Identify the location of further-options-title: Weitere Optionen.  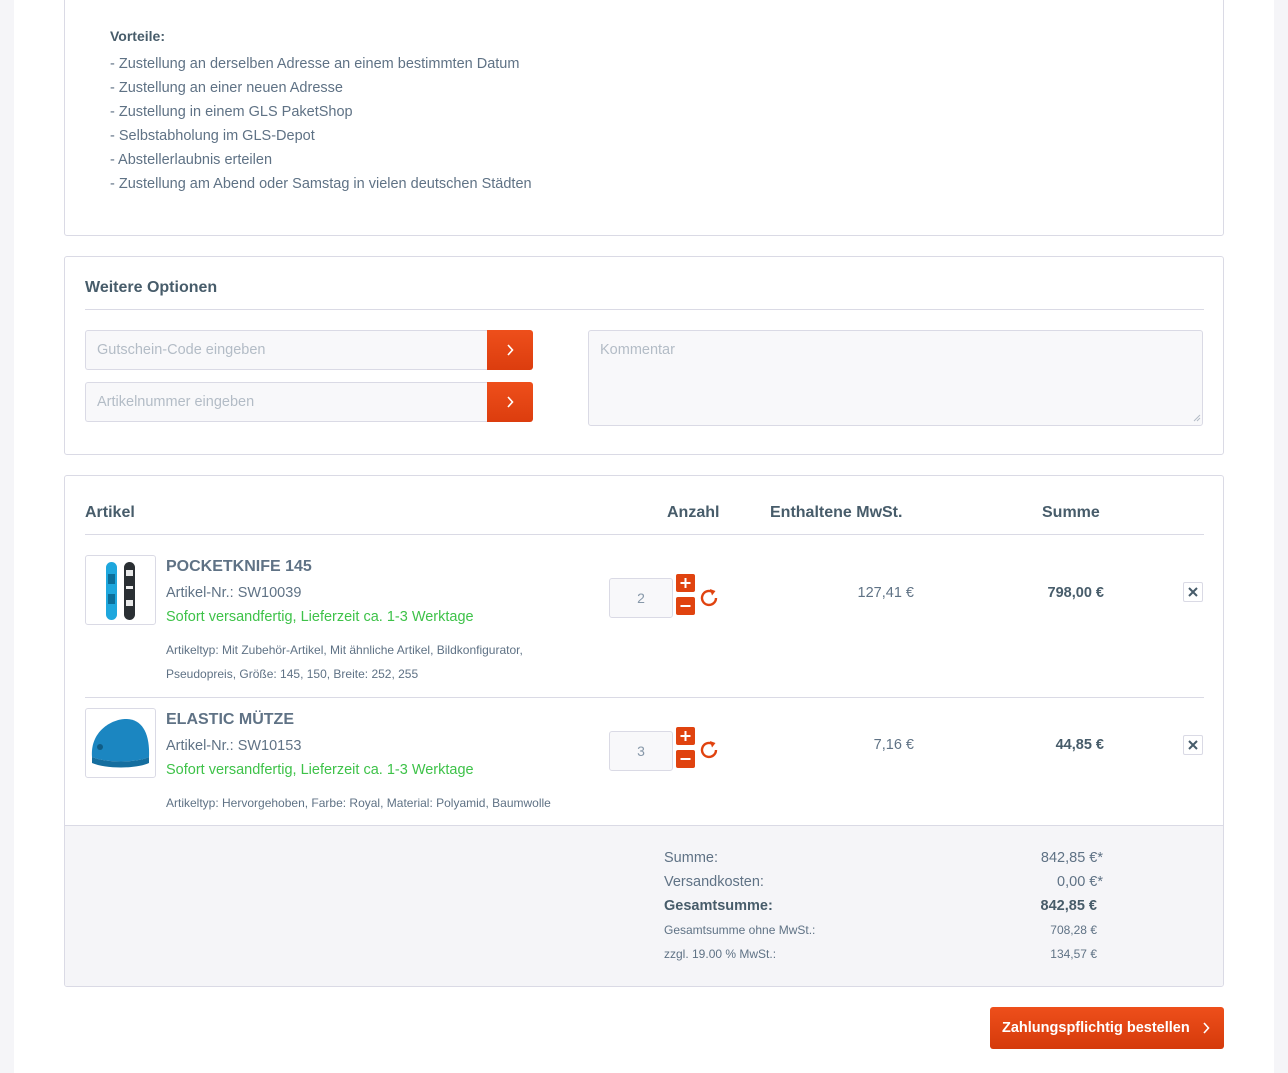
(151, 287).